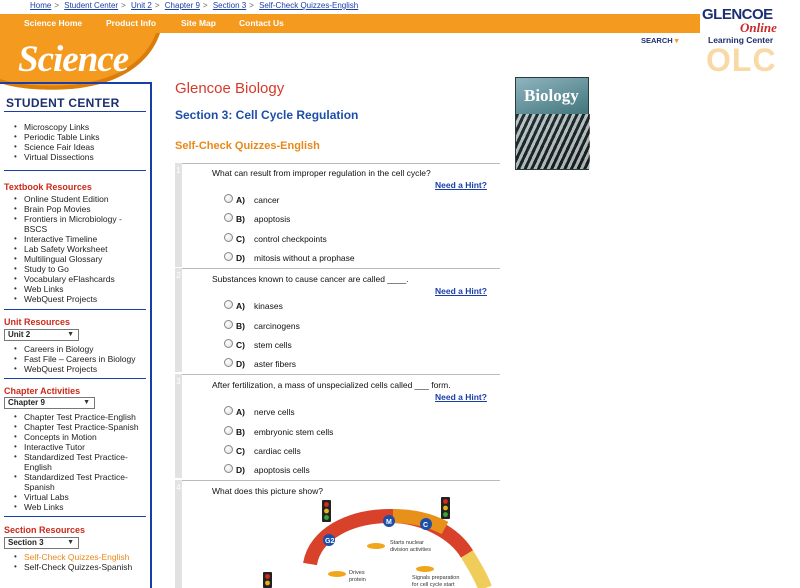 This screenshot has height=588, width=800. I want to click on book-cover-title: Biology, so click(551, 95).